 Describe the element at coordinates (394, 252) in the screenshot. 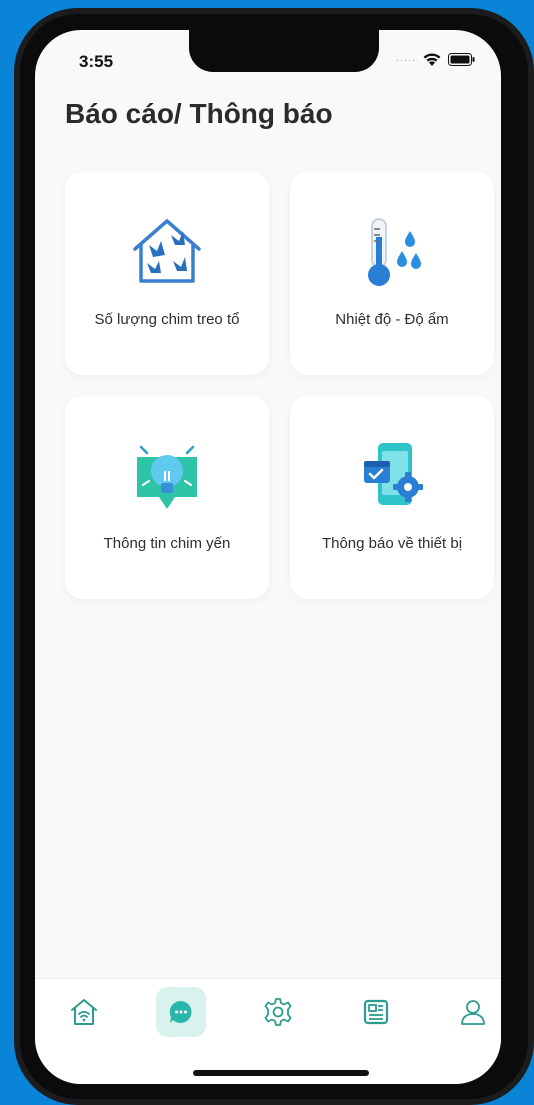

I see `thermometer-humidity-icon` at that location.